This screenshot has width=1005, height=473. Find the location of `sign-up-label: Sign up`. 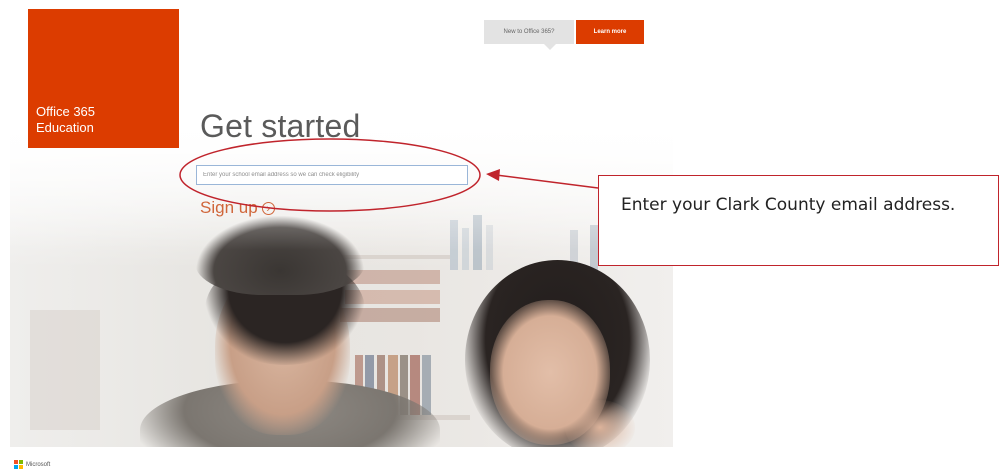

sign-up-label: Sign up is located at coordinates (229, 207).